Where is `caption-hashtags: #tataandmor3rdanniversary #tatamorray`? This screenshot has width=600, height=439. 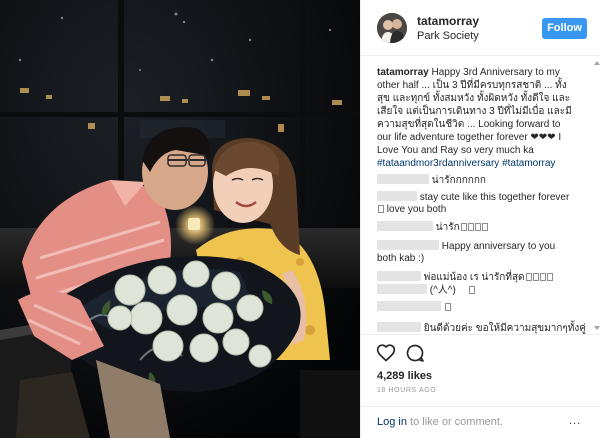 caption-hashtags: #tataandmor3rdanniversary #tatamorray is located at coordinates (482, 164).